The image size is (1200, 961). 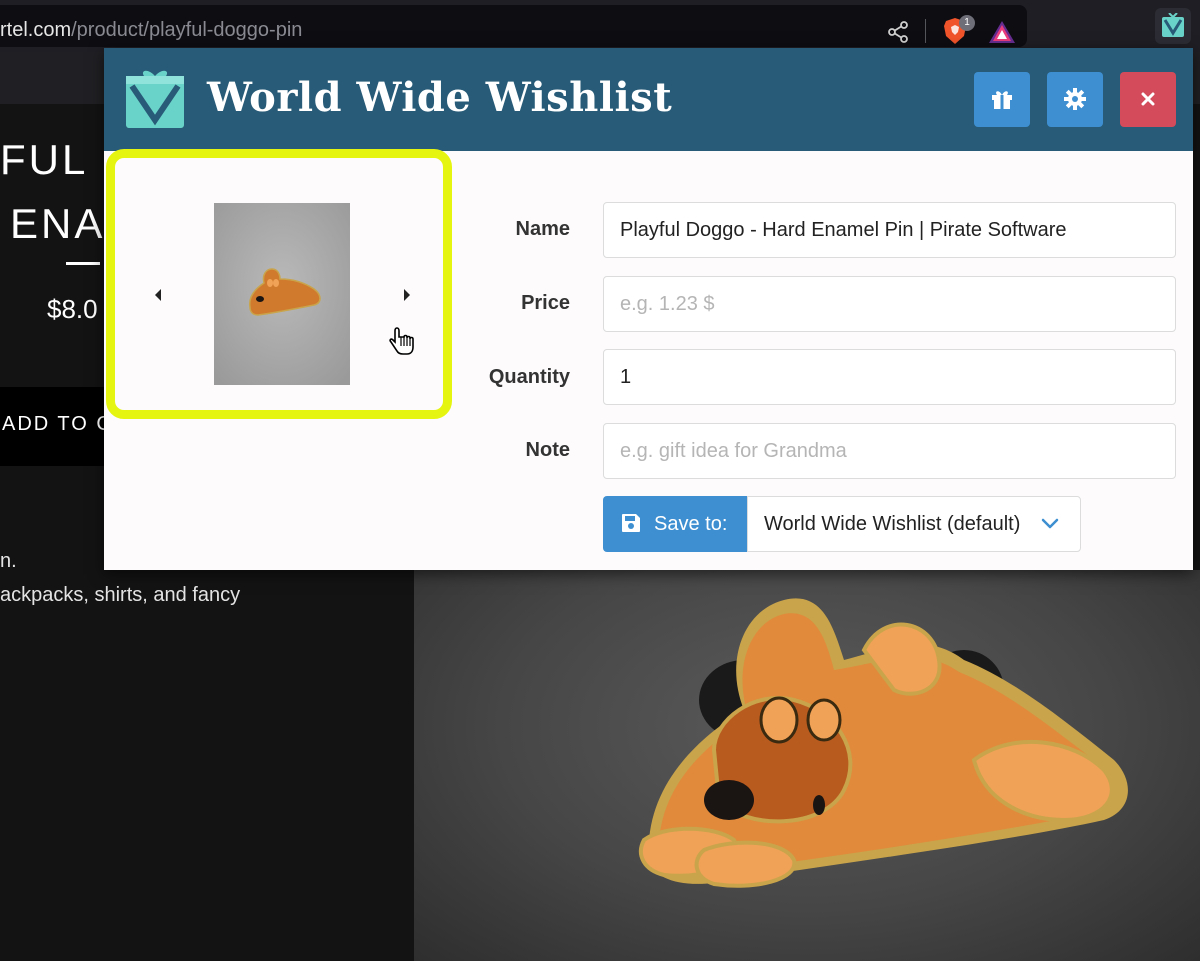 What do you see at coordinates (925, 31) in the screenshot?
I see `url-divider` at bounding box center [925, 31].